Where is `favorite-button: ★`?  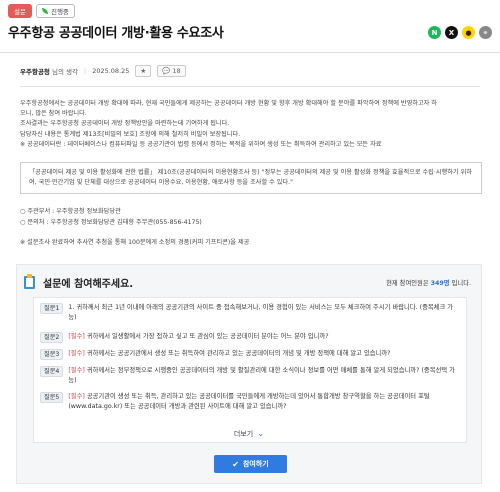 favorite-button: ★ is located at coordinates (143, 71).